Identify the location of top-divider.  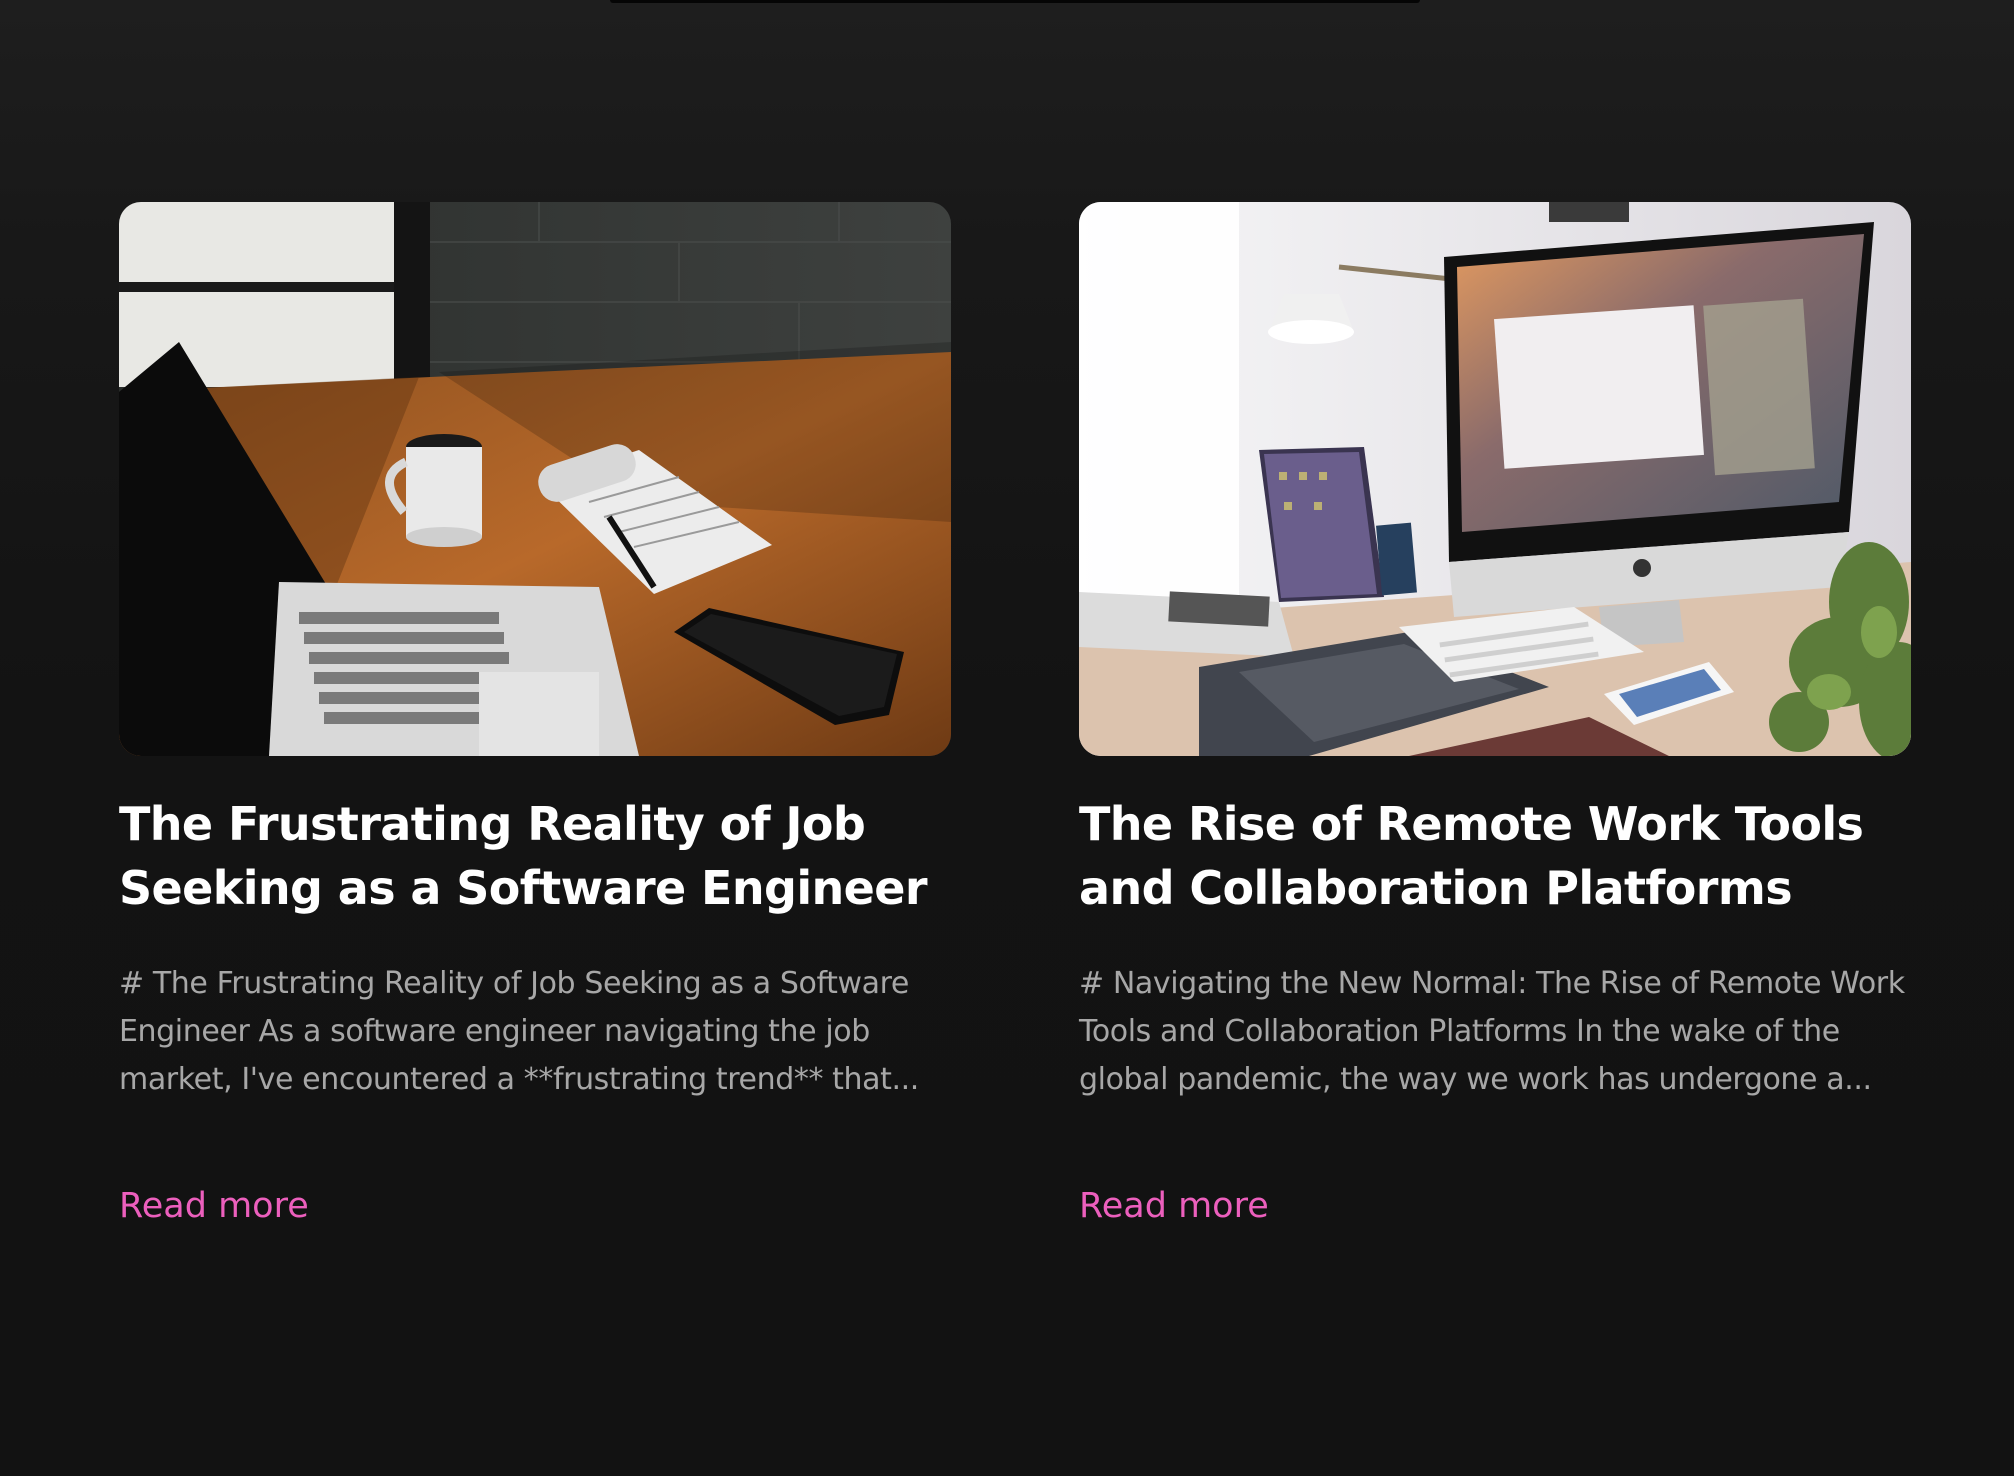
(1015, 1).